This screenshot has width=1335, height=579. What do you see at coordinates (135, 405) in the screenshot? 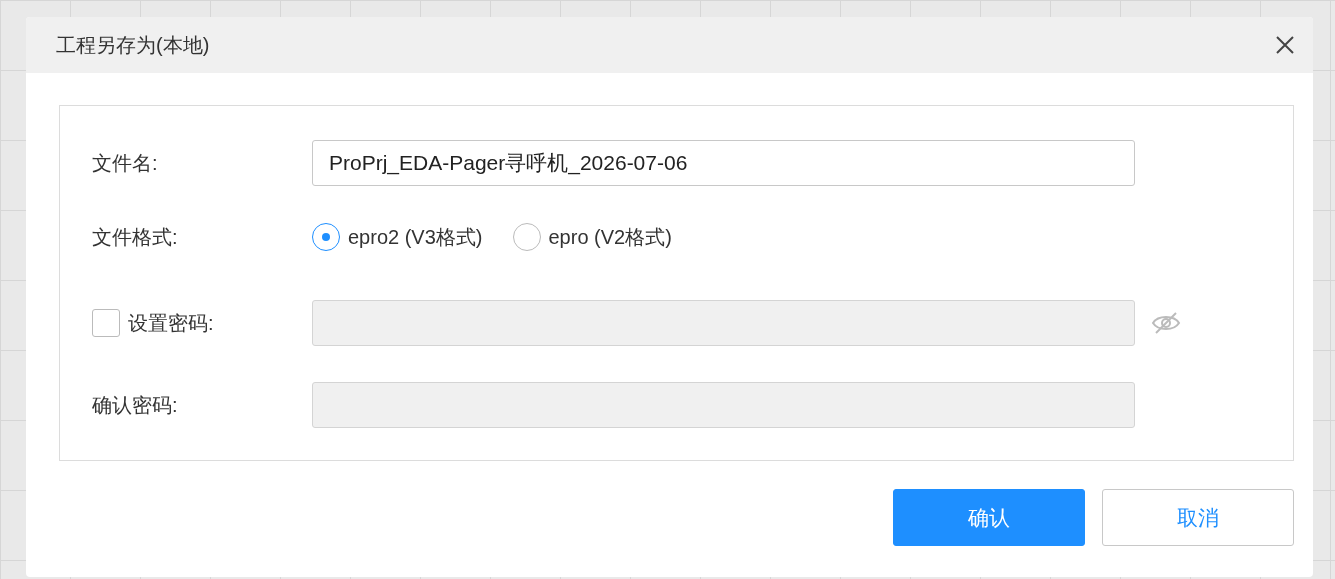
I see `field-label: 确认密码:` at bounding box center [135, 405].